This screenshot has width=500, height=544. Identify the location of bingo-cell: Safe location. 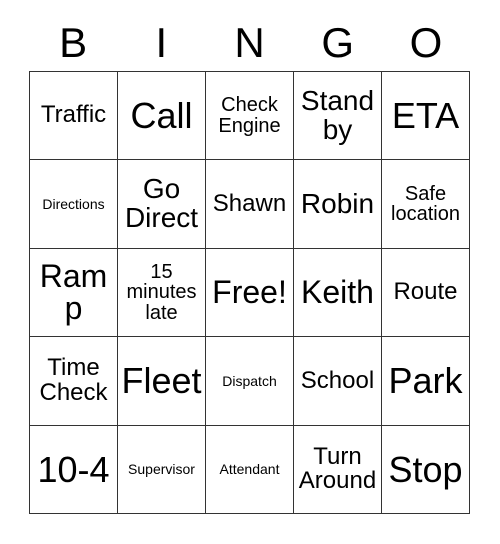
(426, 204).